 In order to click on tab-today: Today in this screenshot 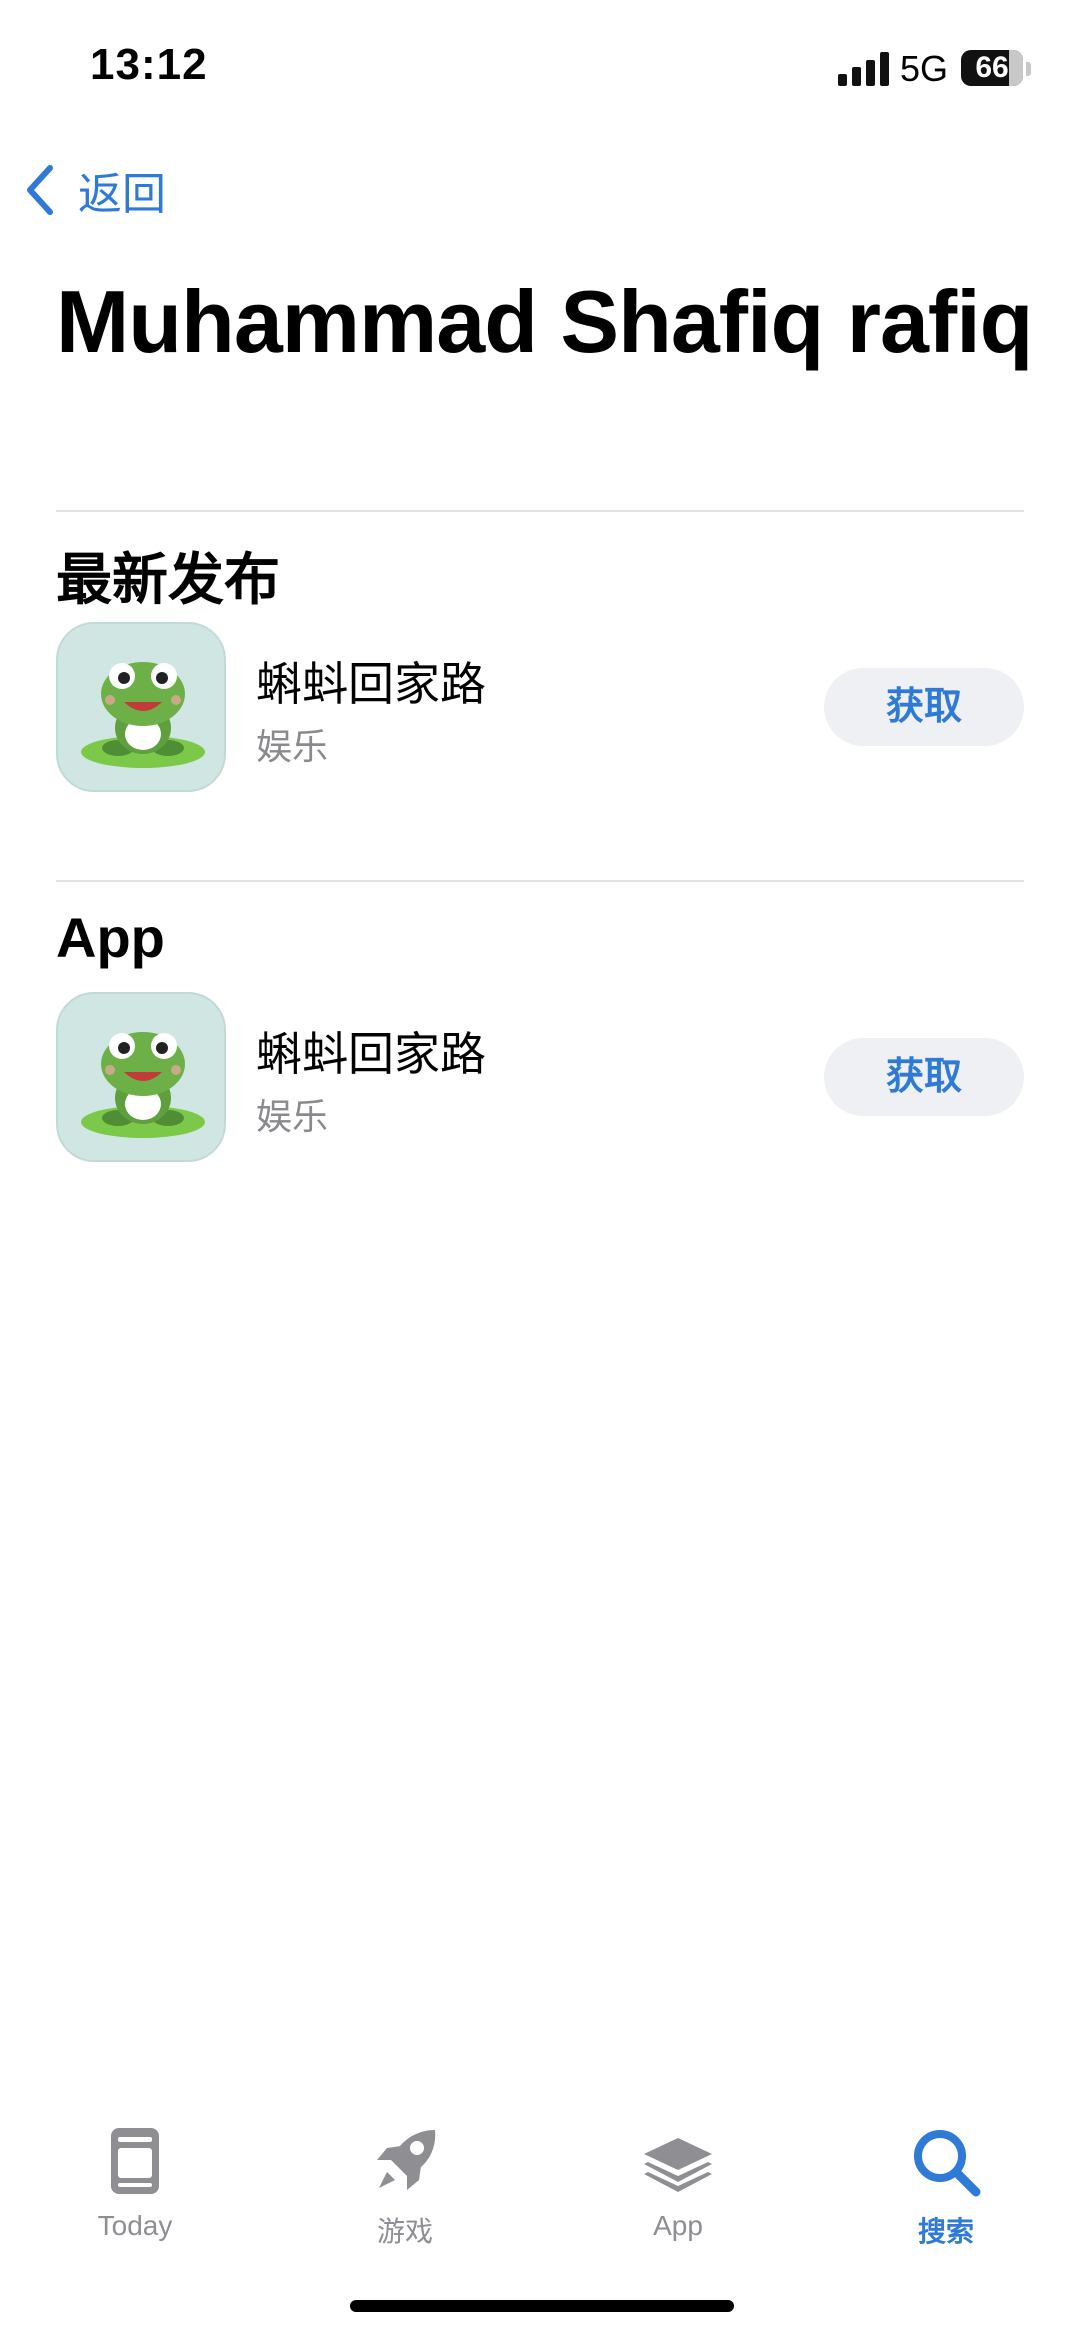, I will do `click(135, 2194)`.